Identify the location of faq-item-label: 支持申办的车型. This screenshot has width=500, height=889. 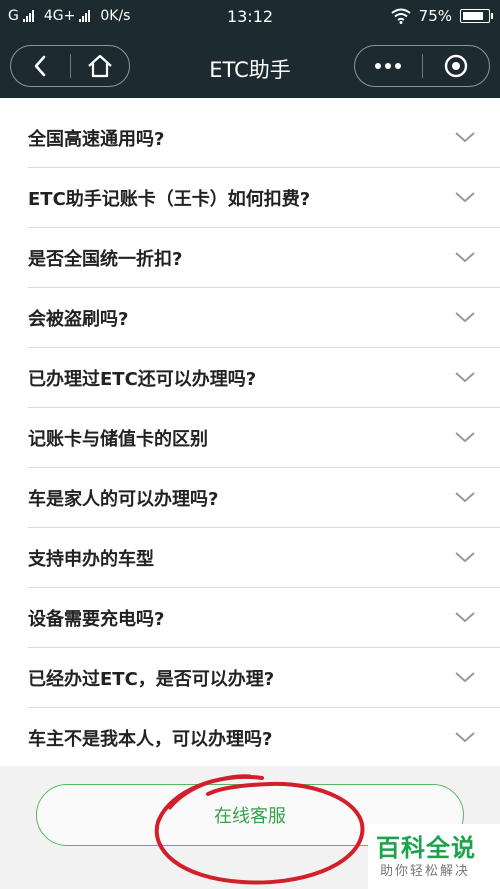
(91, 559).